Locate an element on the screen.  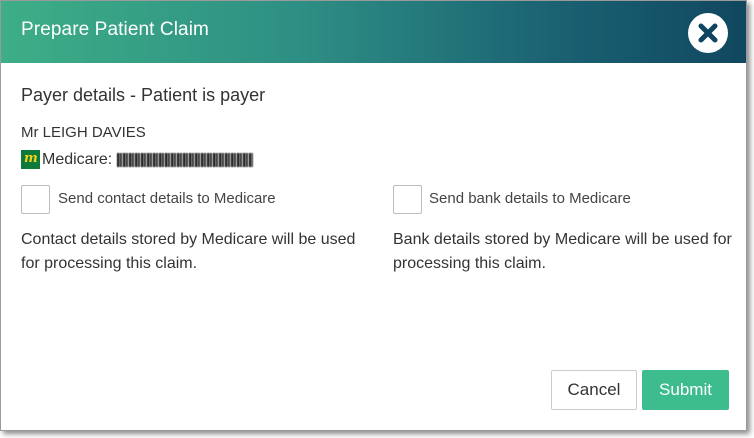
payer-details-heading: Payer details - Patient is payer is located at coordinates (143, 95).